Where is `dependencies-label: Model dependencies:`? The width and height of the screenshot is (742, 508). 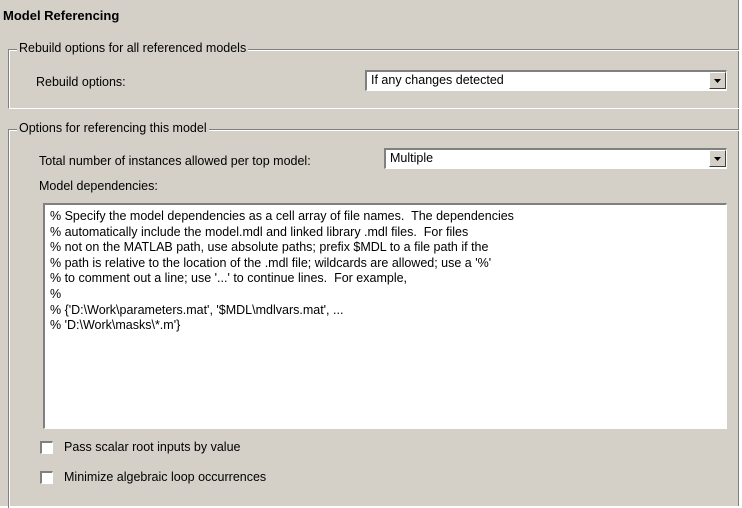 dependencies-label: Model dependencies: is located at coordinates (98, 186).